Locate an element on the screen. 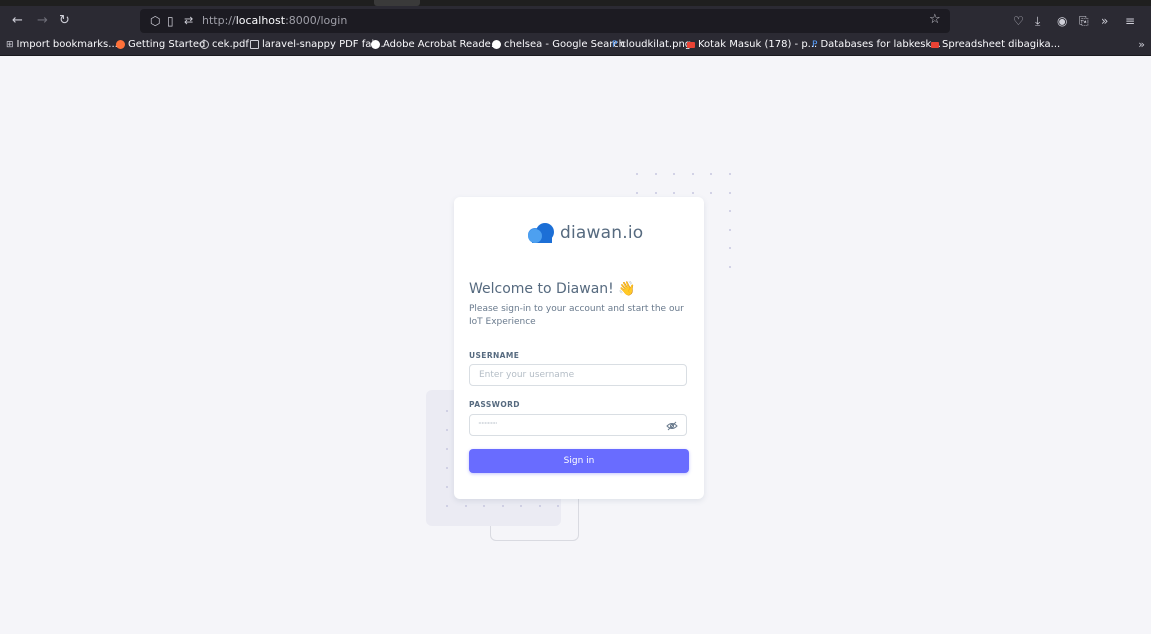 The width and height of the screenshot is (1151, 634). bookmark-star-icon: ☆ is located at coordinates (935, 19).